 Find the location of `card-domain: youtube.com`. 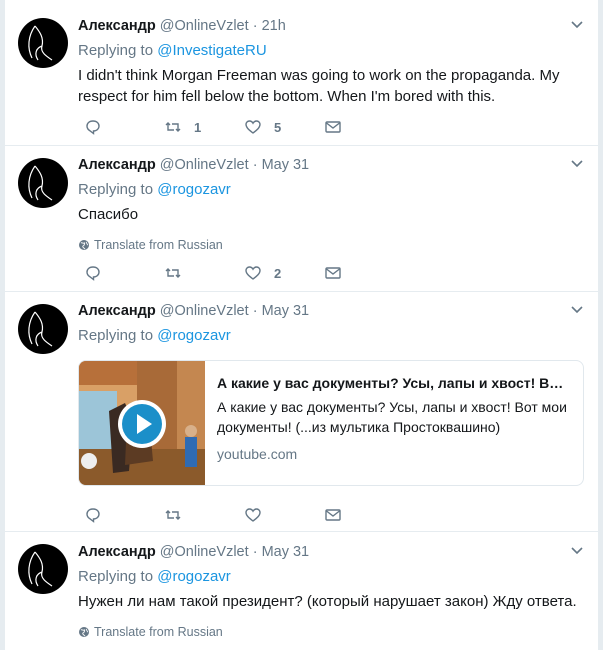

card-domain: youtube.com is located at coordinates (257, 454).